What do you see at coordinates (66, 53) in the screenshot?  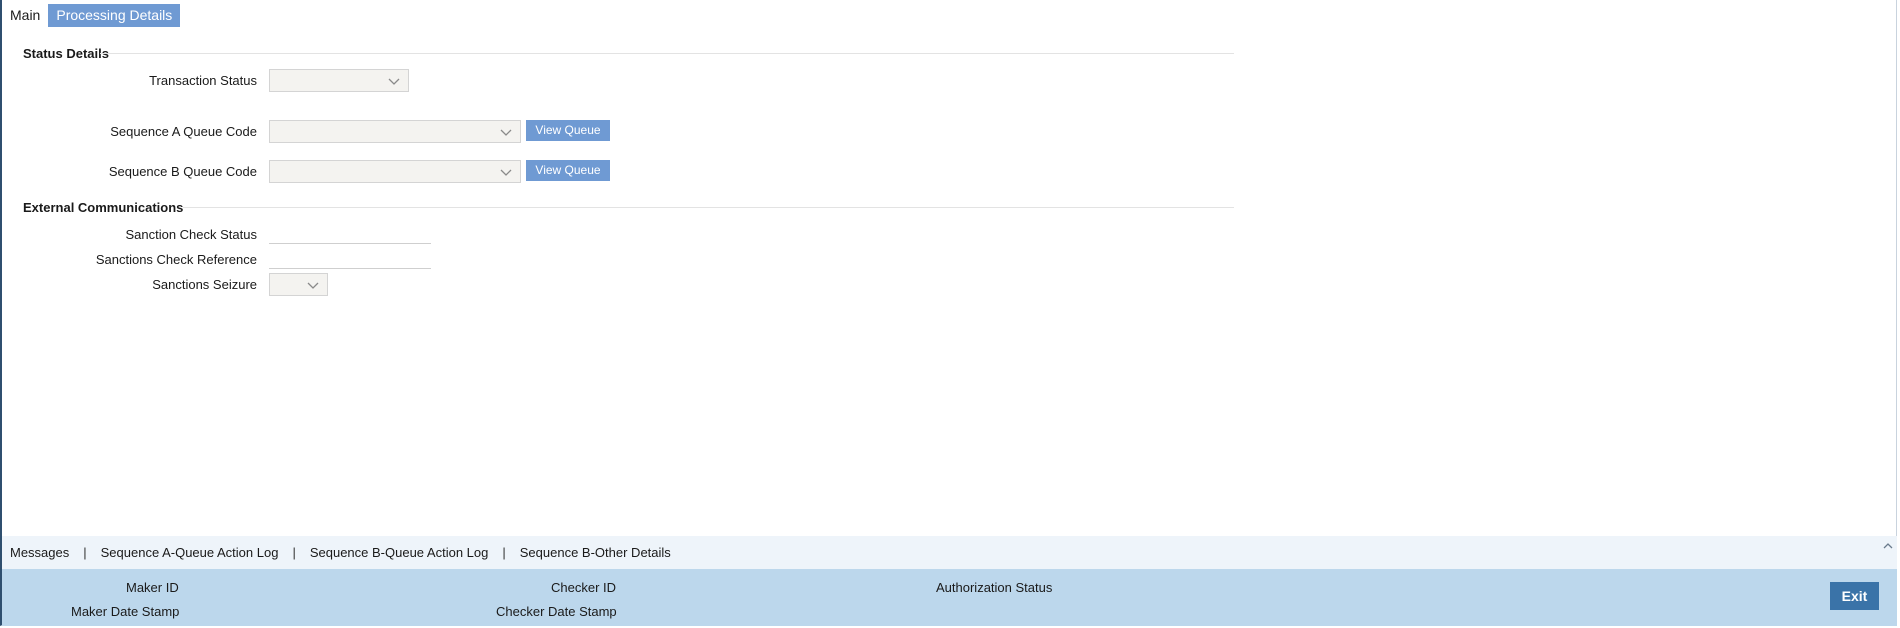 I see `section-title-status-details: Status Details` at bounding box center [66, 53].